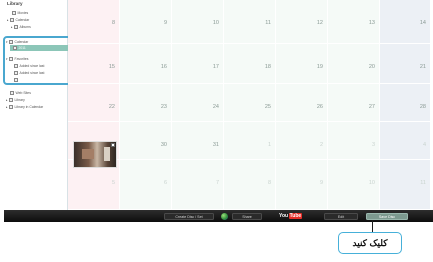  Describe the element at coordinates (215, 107) in the screenshot. I see `day-number: 24` at that location.